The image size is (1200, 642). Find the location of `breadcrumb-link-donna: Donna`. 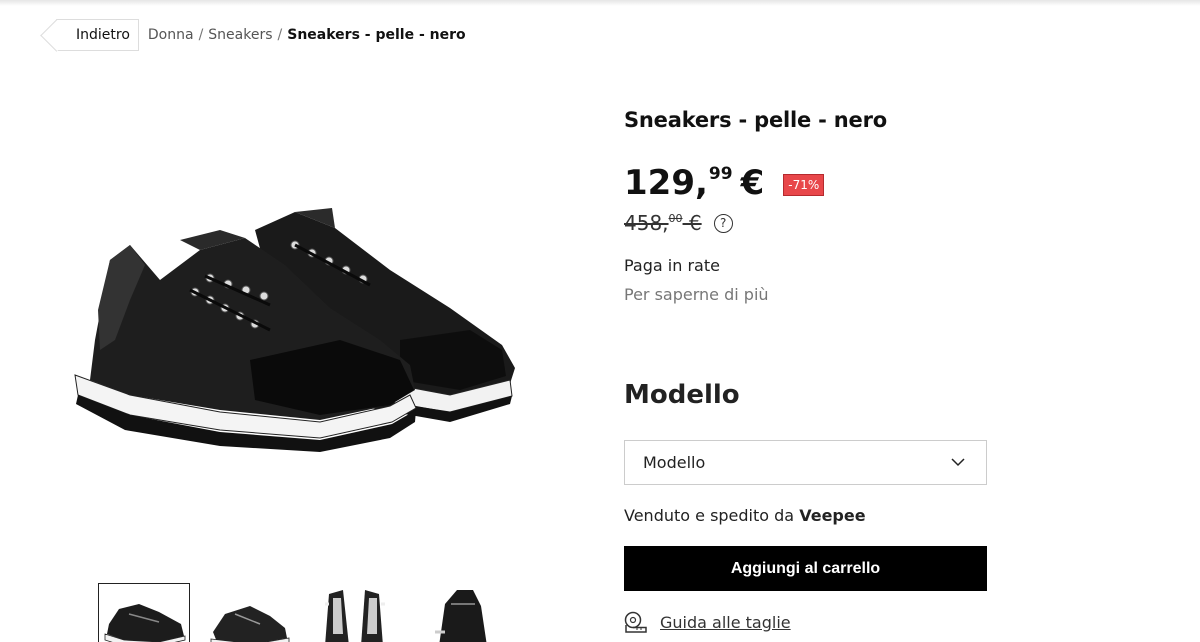

breadcrumb-link-donna: Donna is located at coordinates (171, 35).